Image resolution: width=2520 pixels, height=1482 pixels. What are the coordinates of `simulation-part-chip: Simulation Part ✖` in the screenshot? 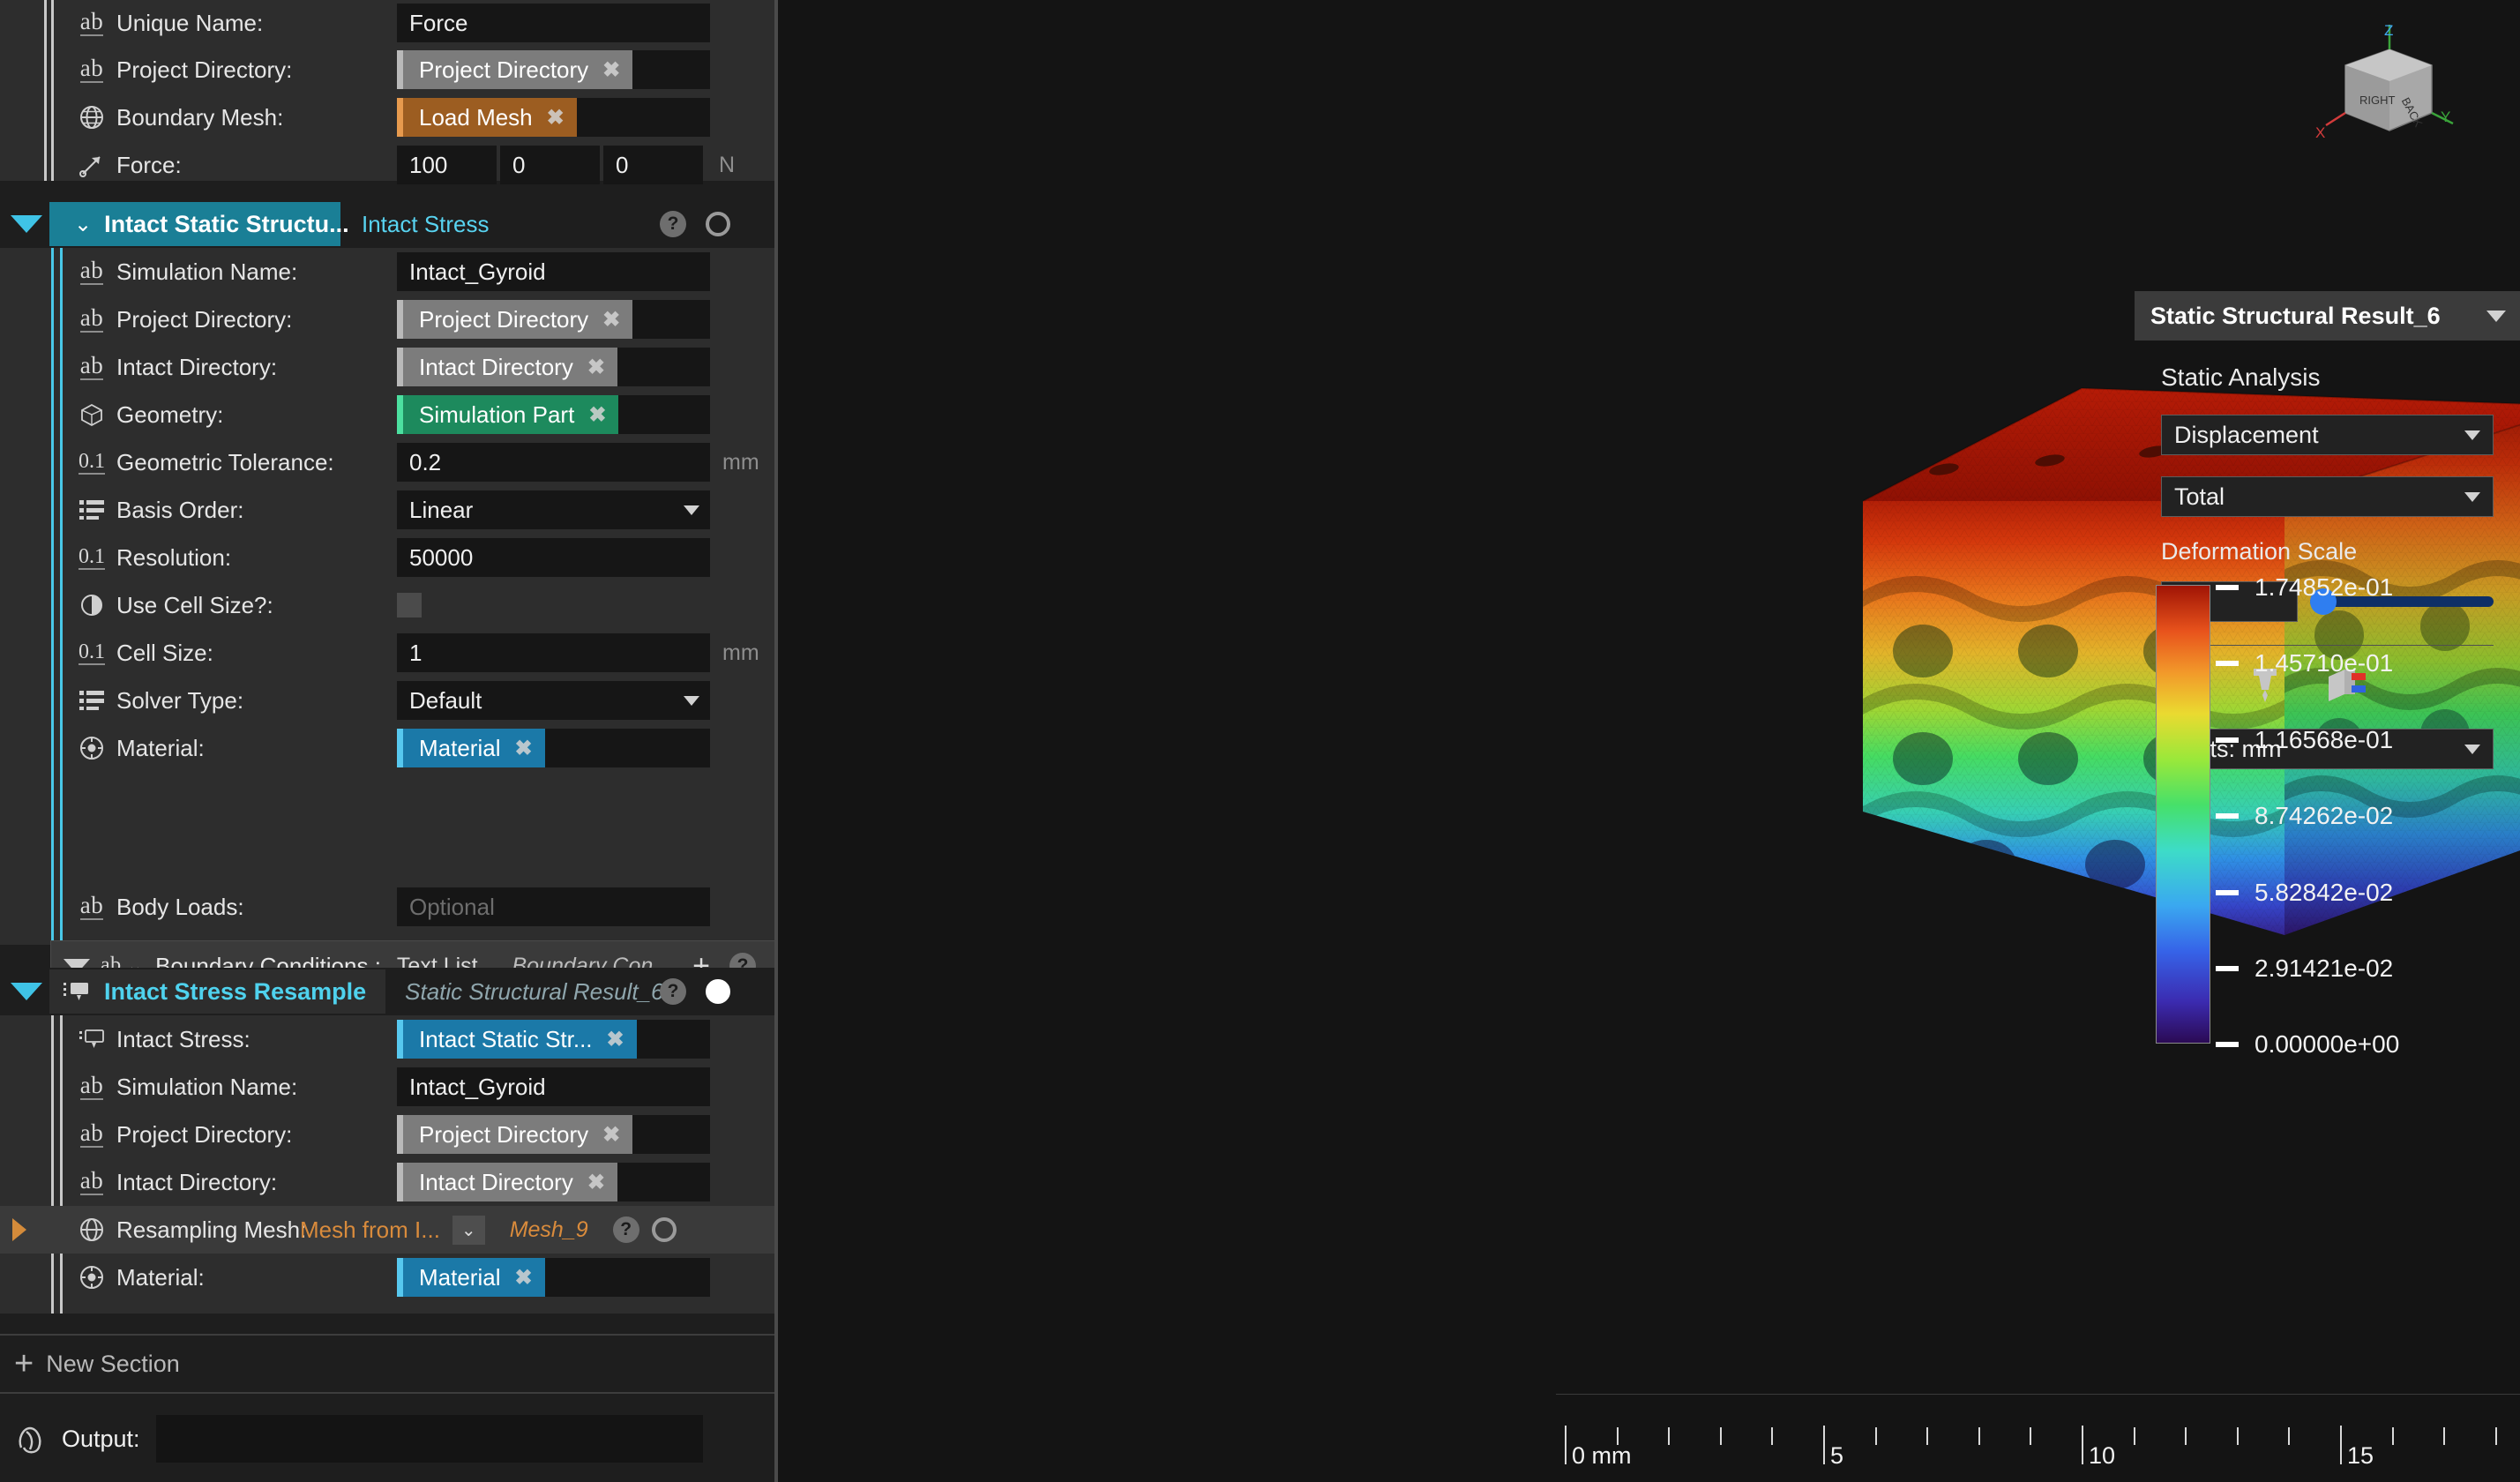 It's located at (508, 414).